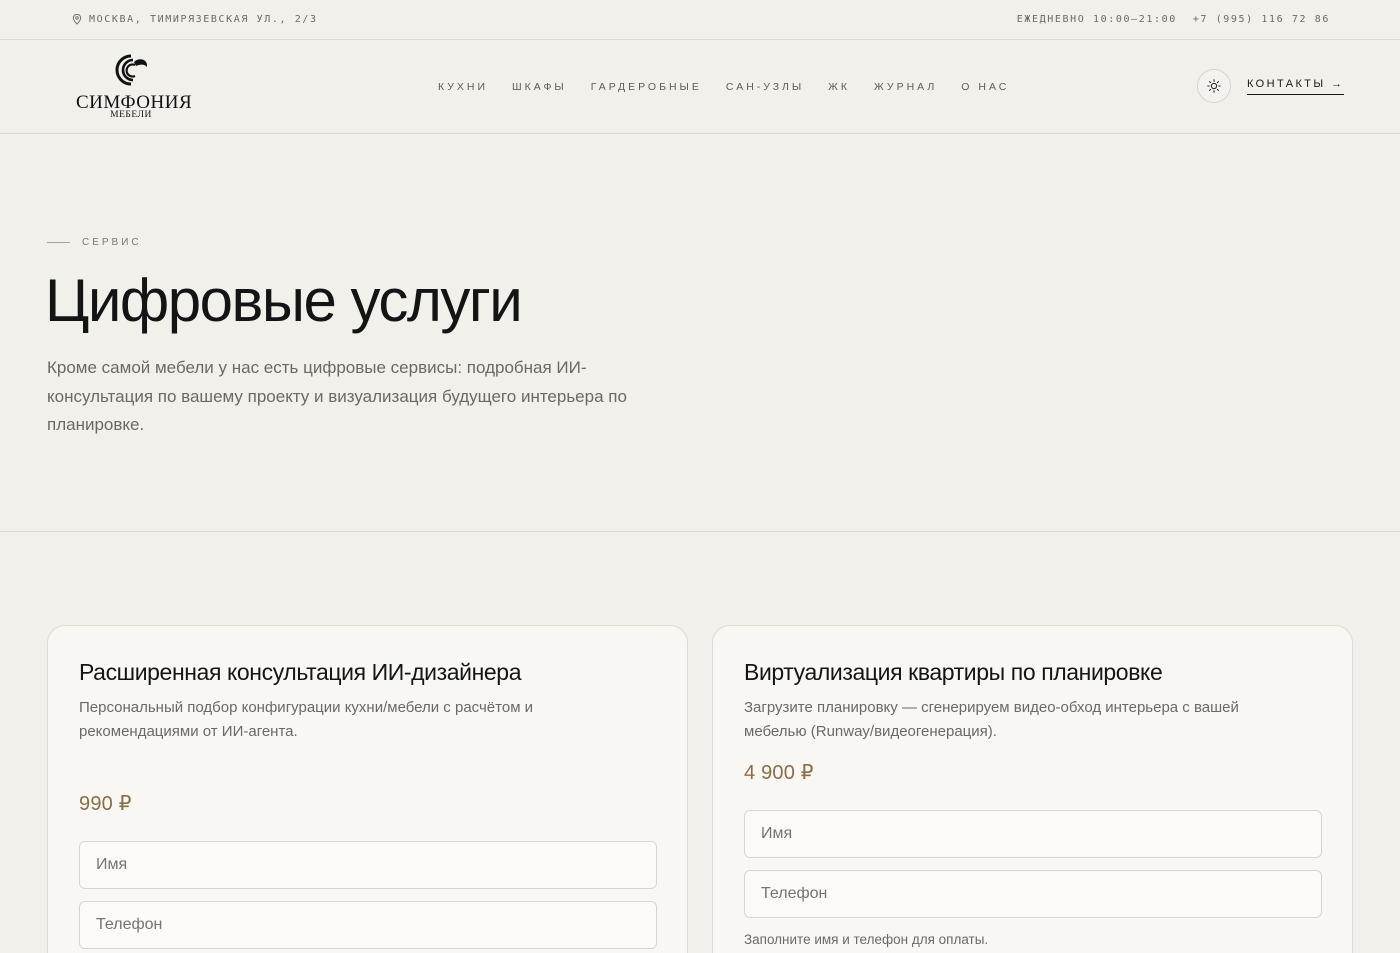 Image resolution: width=1400 pixels, height=953 pixels. Describe the element at coordinates (700, 531) in the screenshot. I see `section-divider` at that location.